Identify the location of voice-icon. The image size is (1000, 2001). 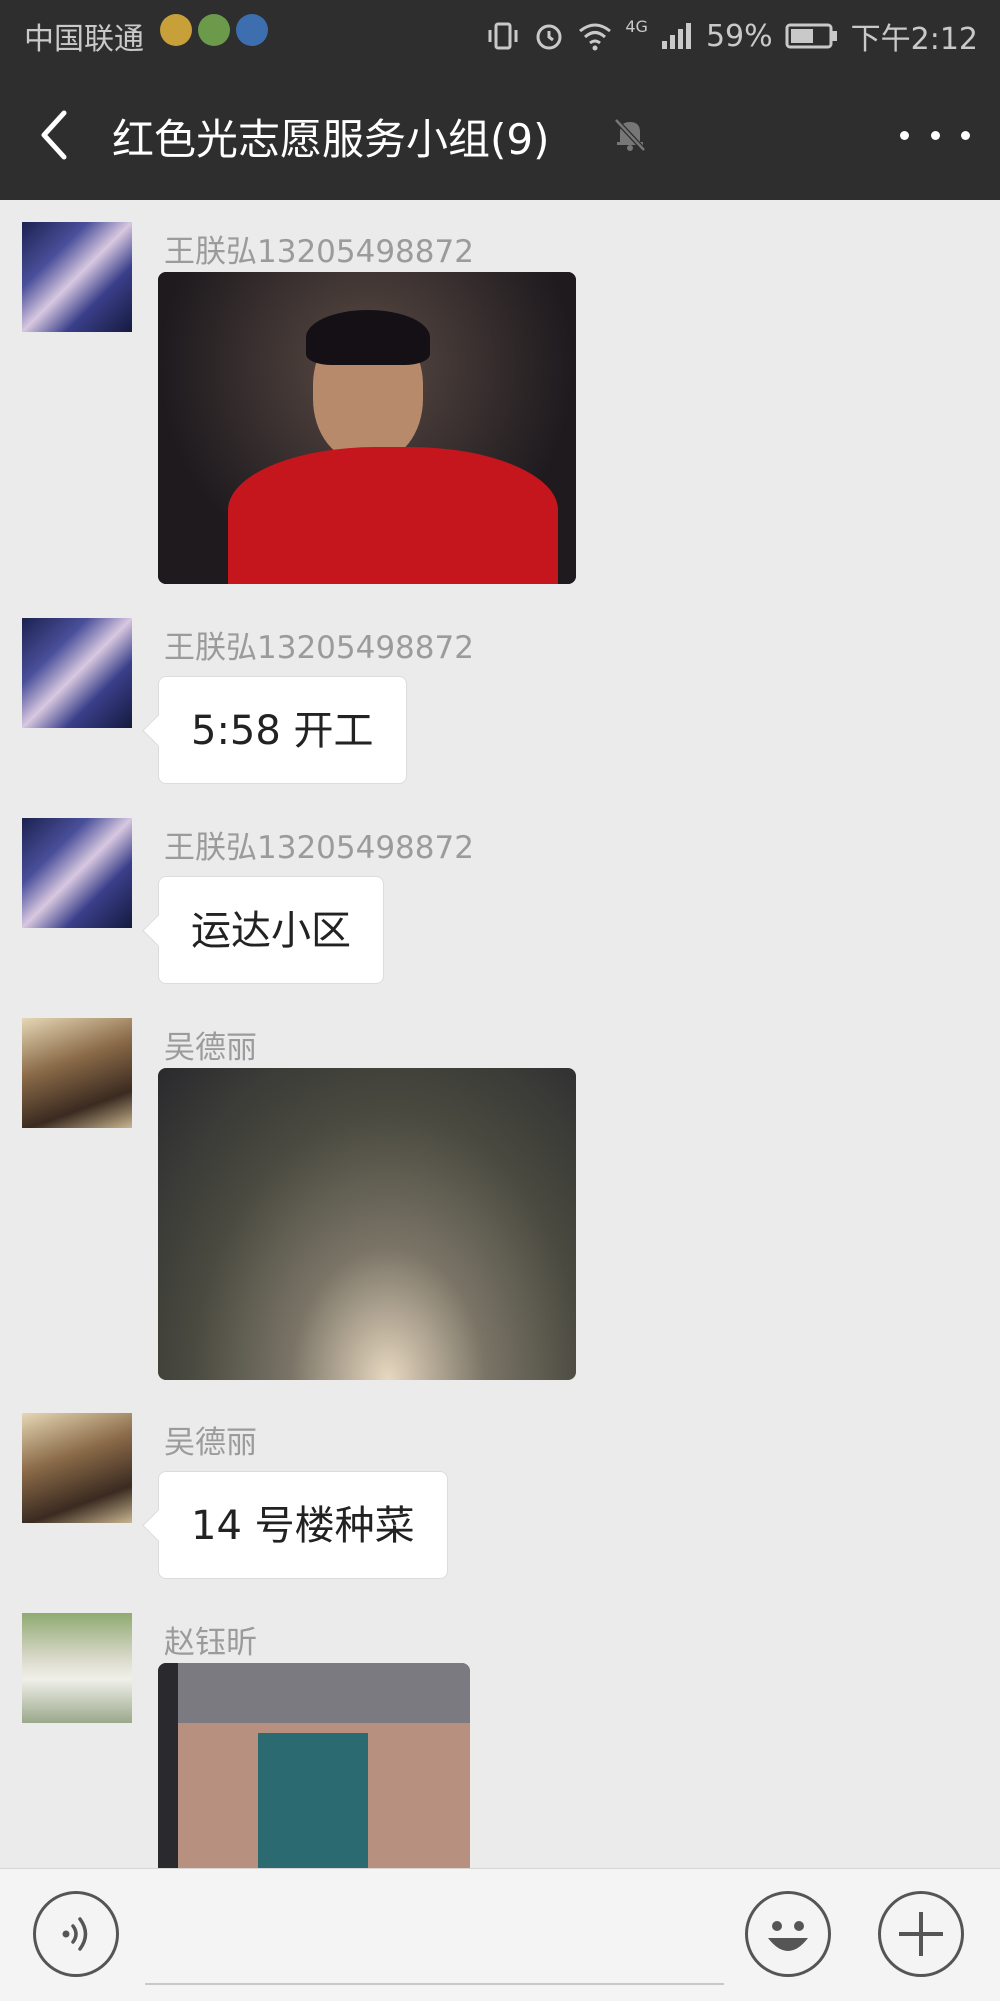
(75, 1934).